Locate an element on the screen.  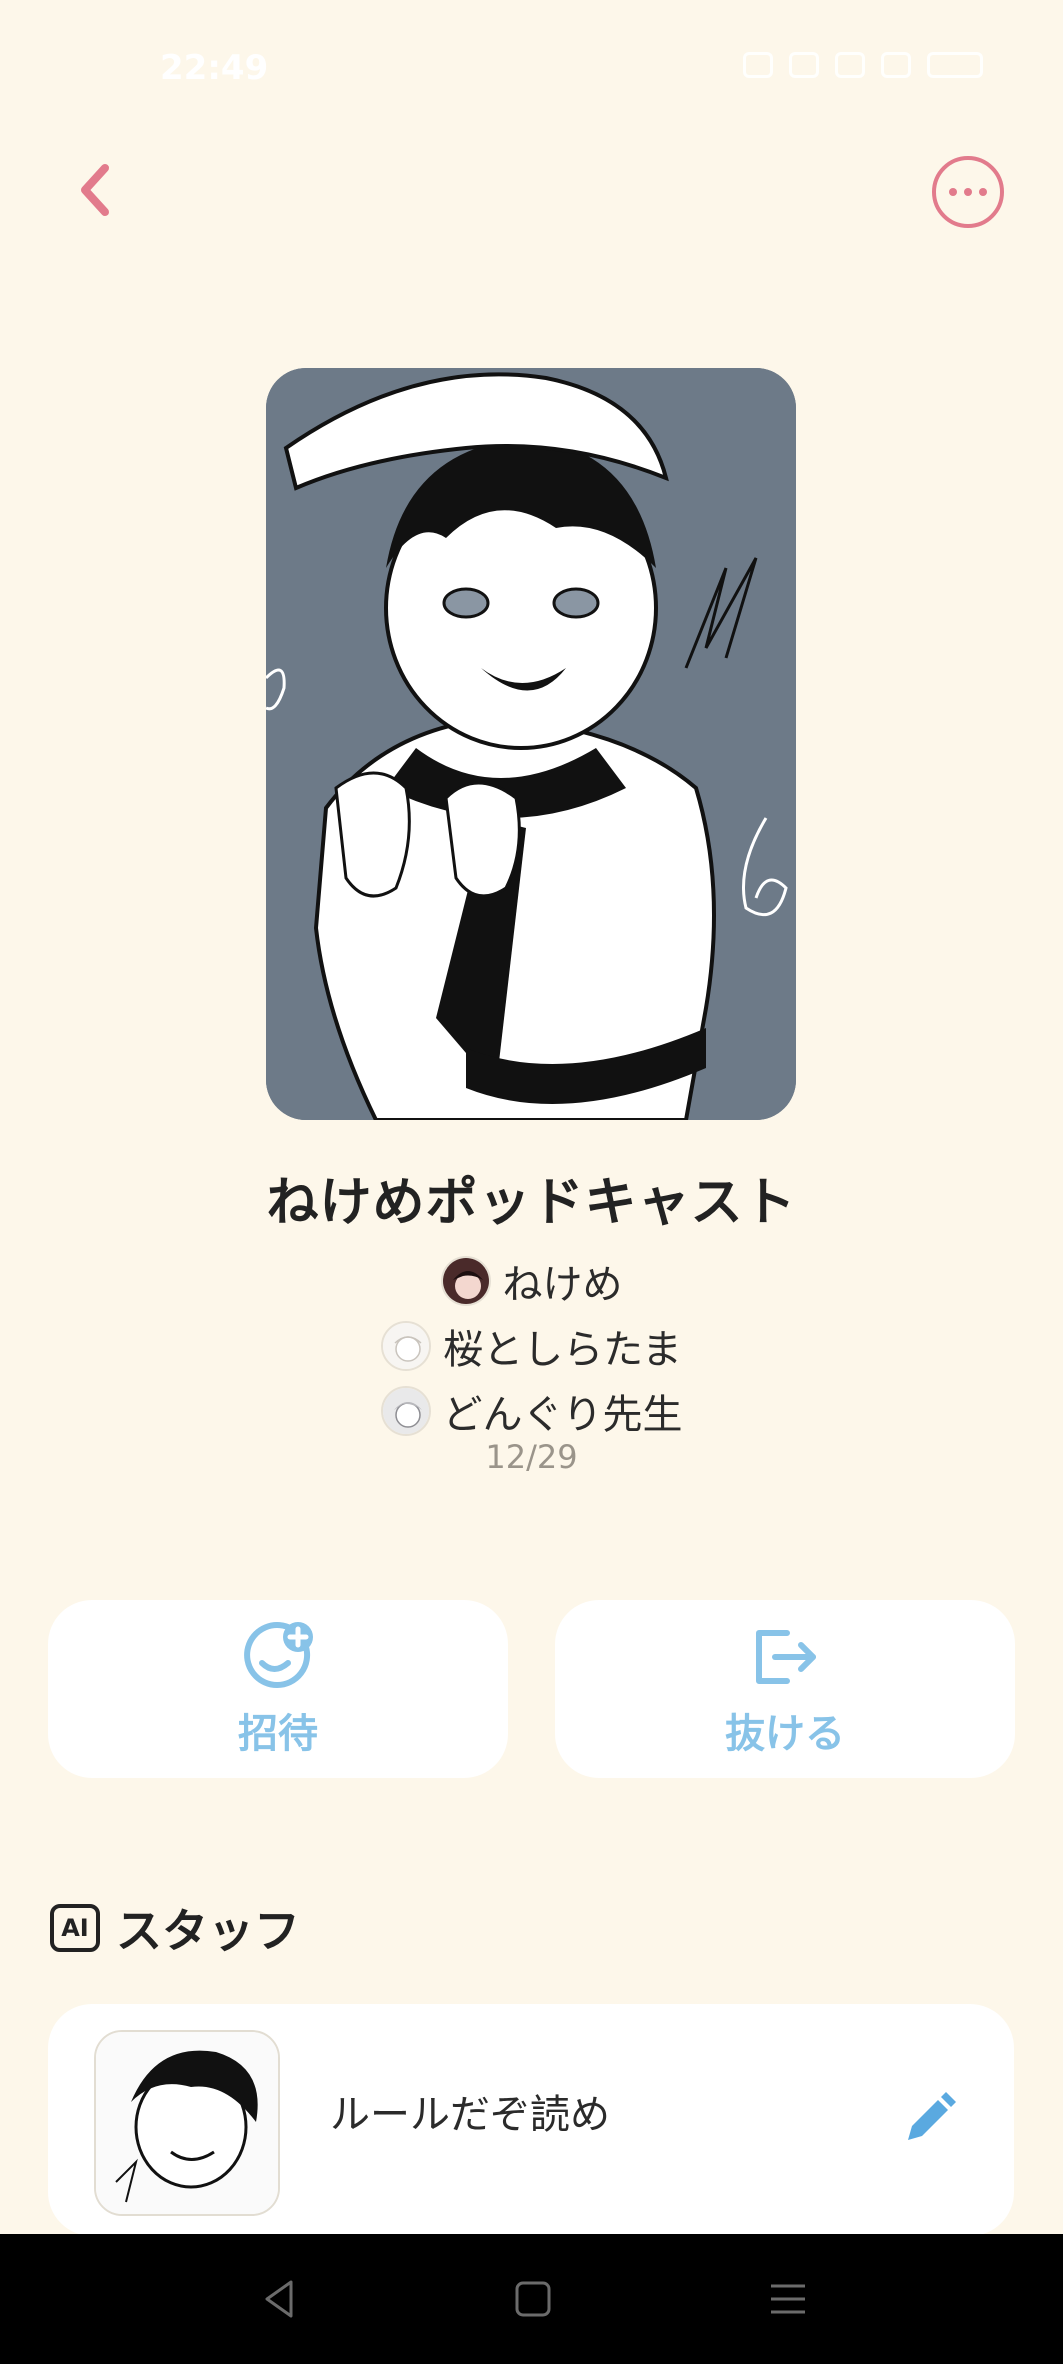
status-icons is located at coordinates (863, 65).